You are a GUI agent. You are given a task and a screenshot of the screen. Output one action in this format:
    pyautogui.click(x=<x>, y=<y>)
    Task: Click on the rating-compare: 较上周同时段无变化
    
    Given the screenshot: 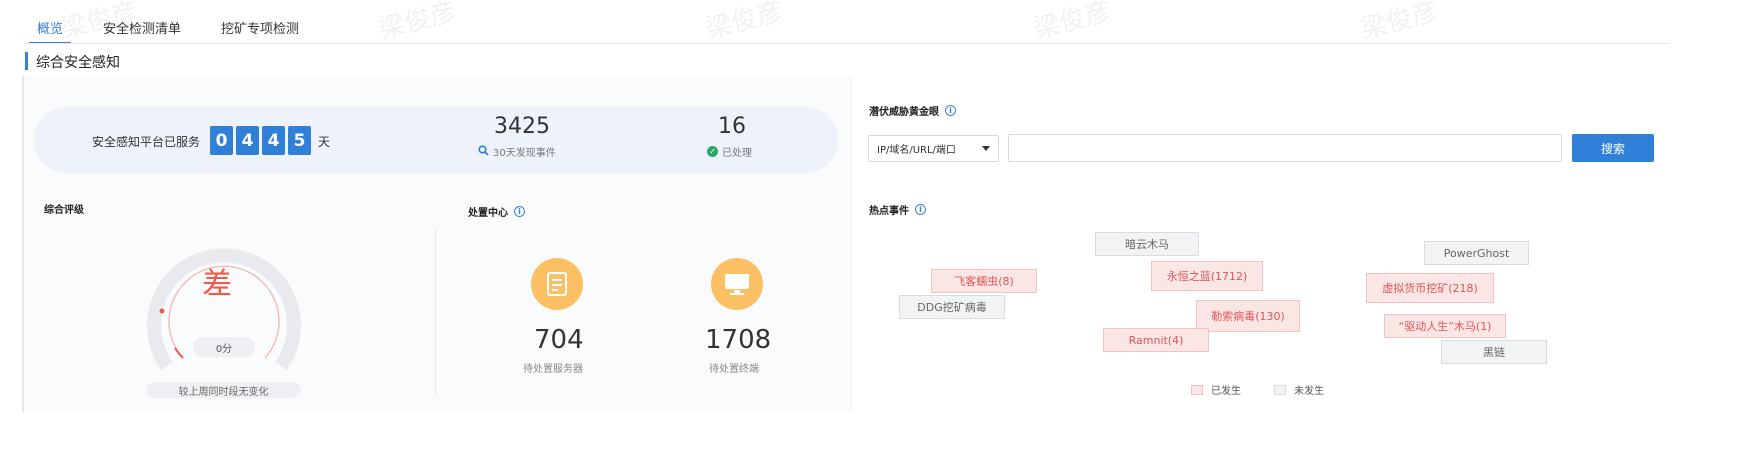 What is the action you would take?
    pyautogui.click(x=223, y=390)
    